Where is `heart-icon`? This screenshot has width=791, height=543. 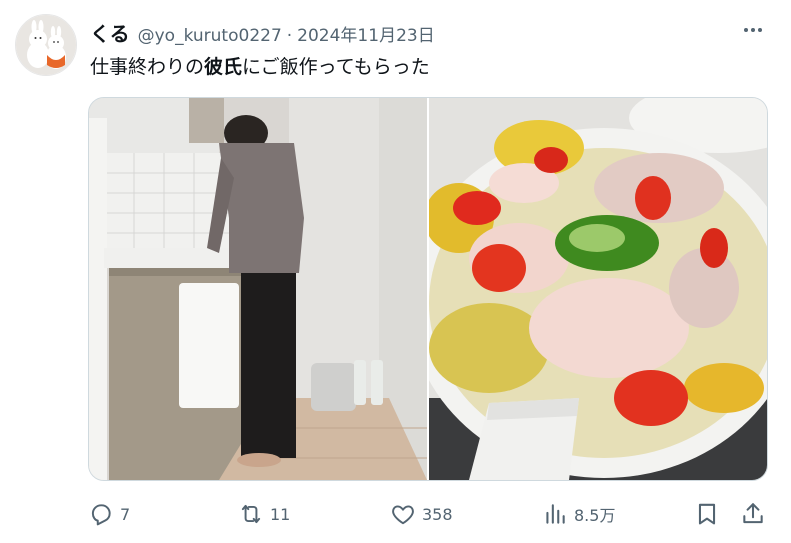 heart-icon is located at coordinates (403, 515).